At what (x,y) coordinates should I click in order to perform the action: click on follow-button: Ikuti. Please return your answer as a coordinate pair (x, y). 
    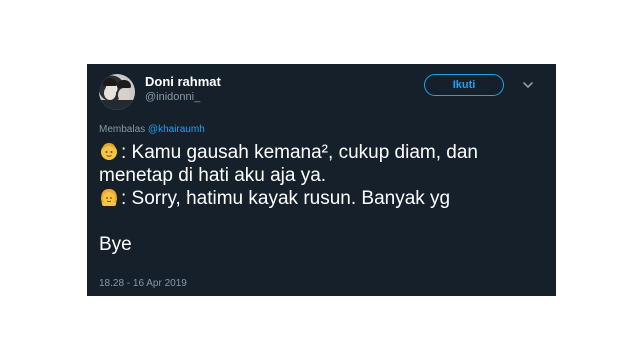
    Looking at the image, I should click on (464, 85).